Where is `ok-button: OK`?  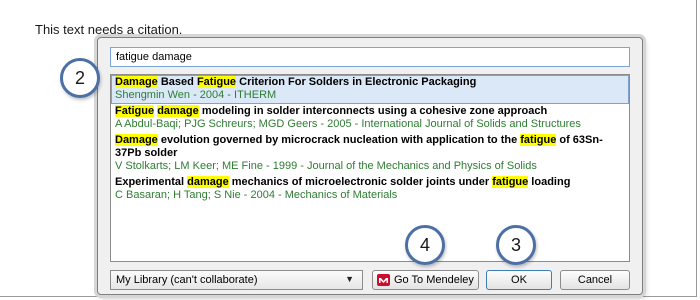 ok-button: OK is located at coordinates (519, 280).